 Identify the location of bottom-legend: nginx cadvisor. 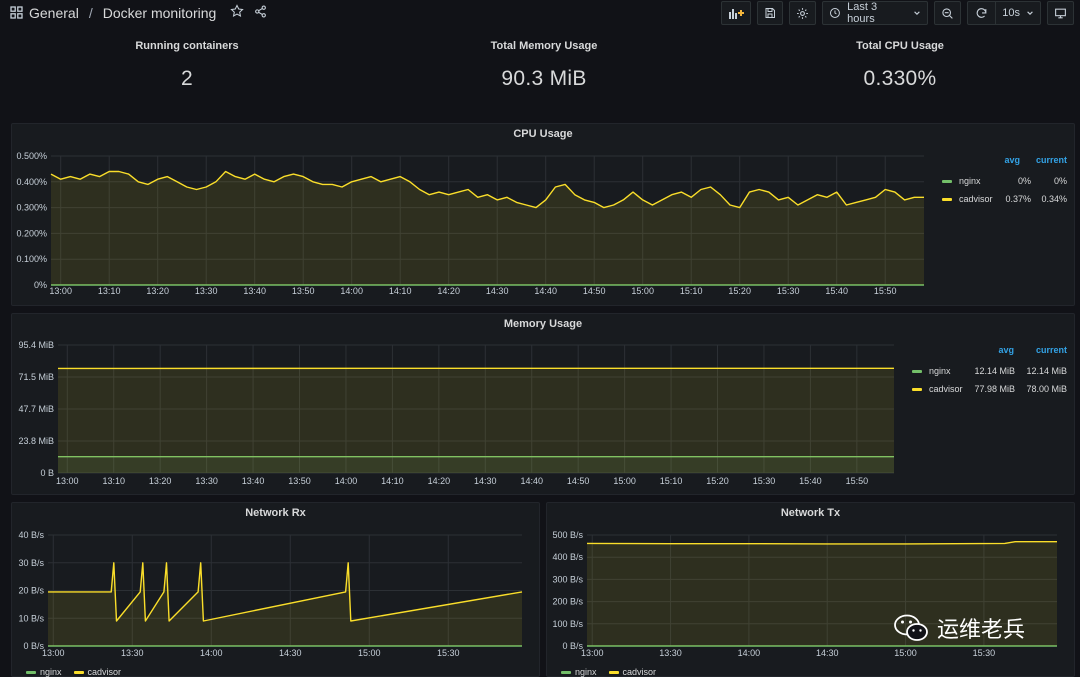
(608, 672).